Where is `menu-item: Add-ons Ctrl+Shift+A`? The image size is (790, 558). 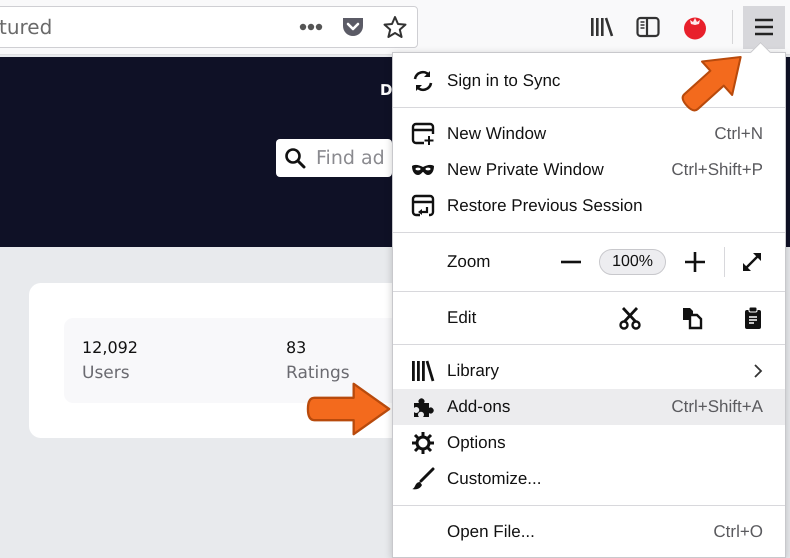
menu-item: Add-ons Ctrl+Shift+A is located at coordinates (589, 407).